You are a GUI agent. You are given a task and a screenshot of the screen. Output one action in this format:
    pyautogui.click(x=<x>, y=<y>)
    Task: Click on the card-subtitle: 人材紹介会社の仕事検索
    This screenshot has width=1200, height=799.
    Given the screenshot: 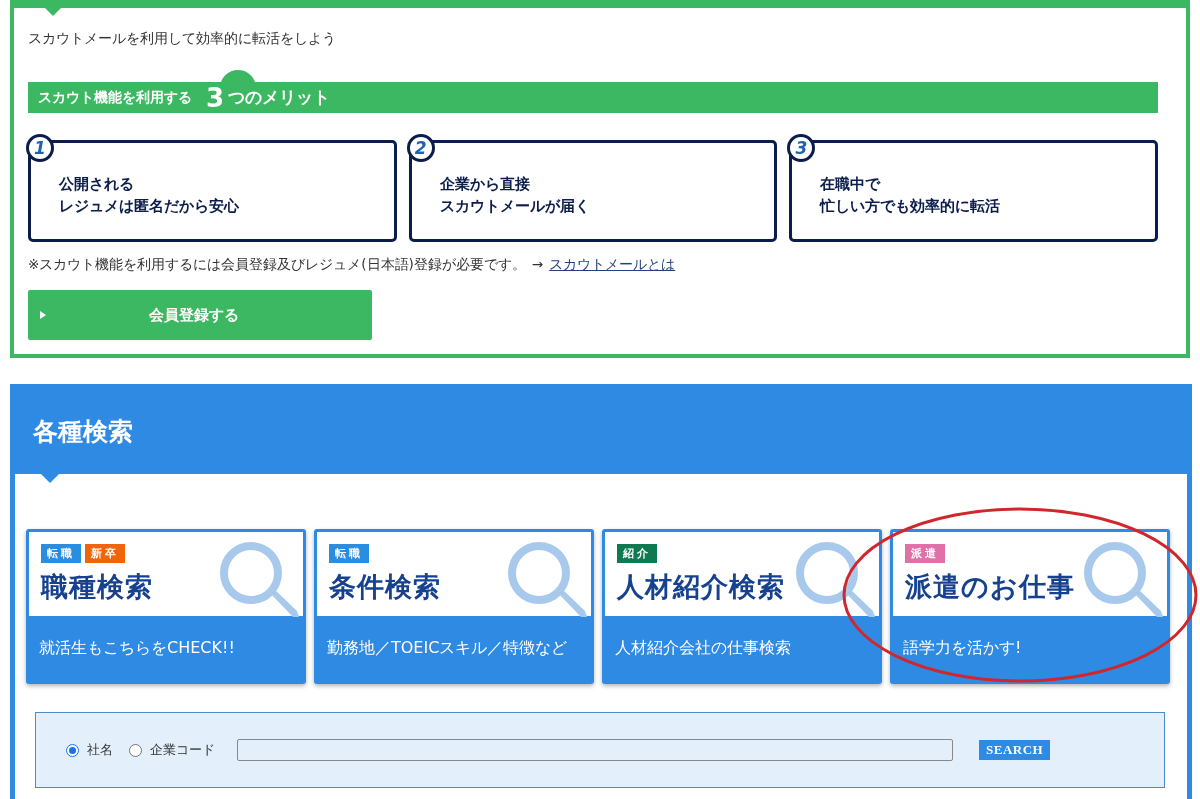 What is the action you would take?
    pyautogui.click(x=742, y=648)
    